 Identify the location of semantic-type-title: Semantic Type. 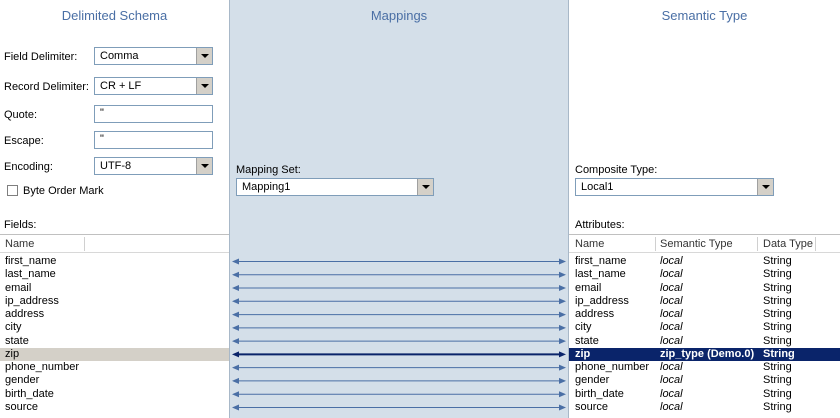
(704, 15).